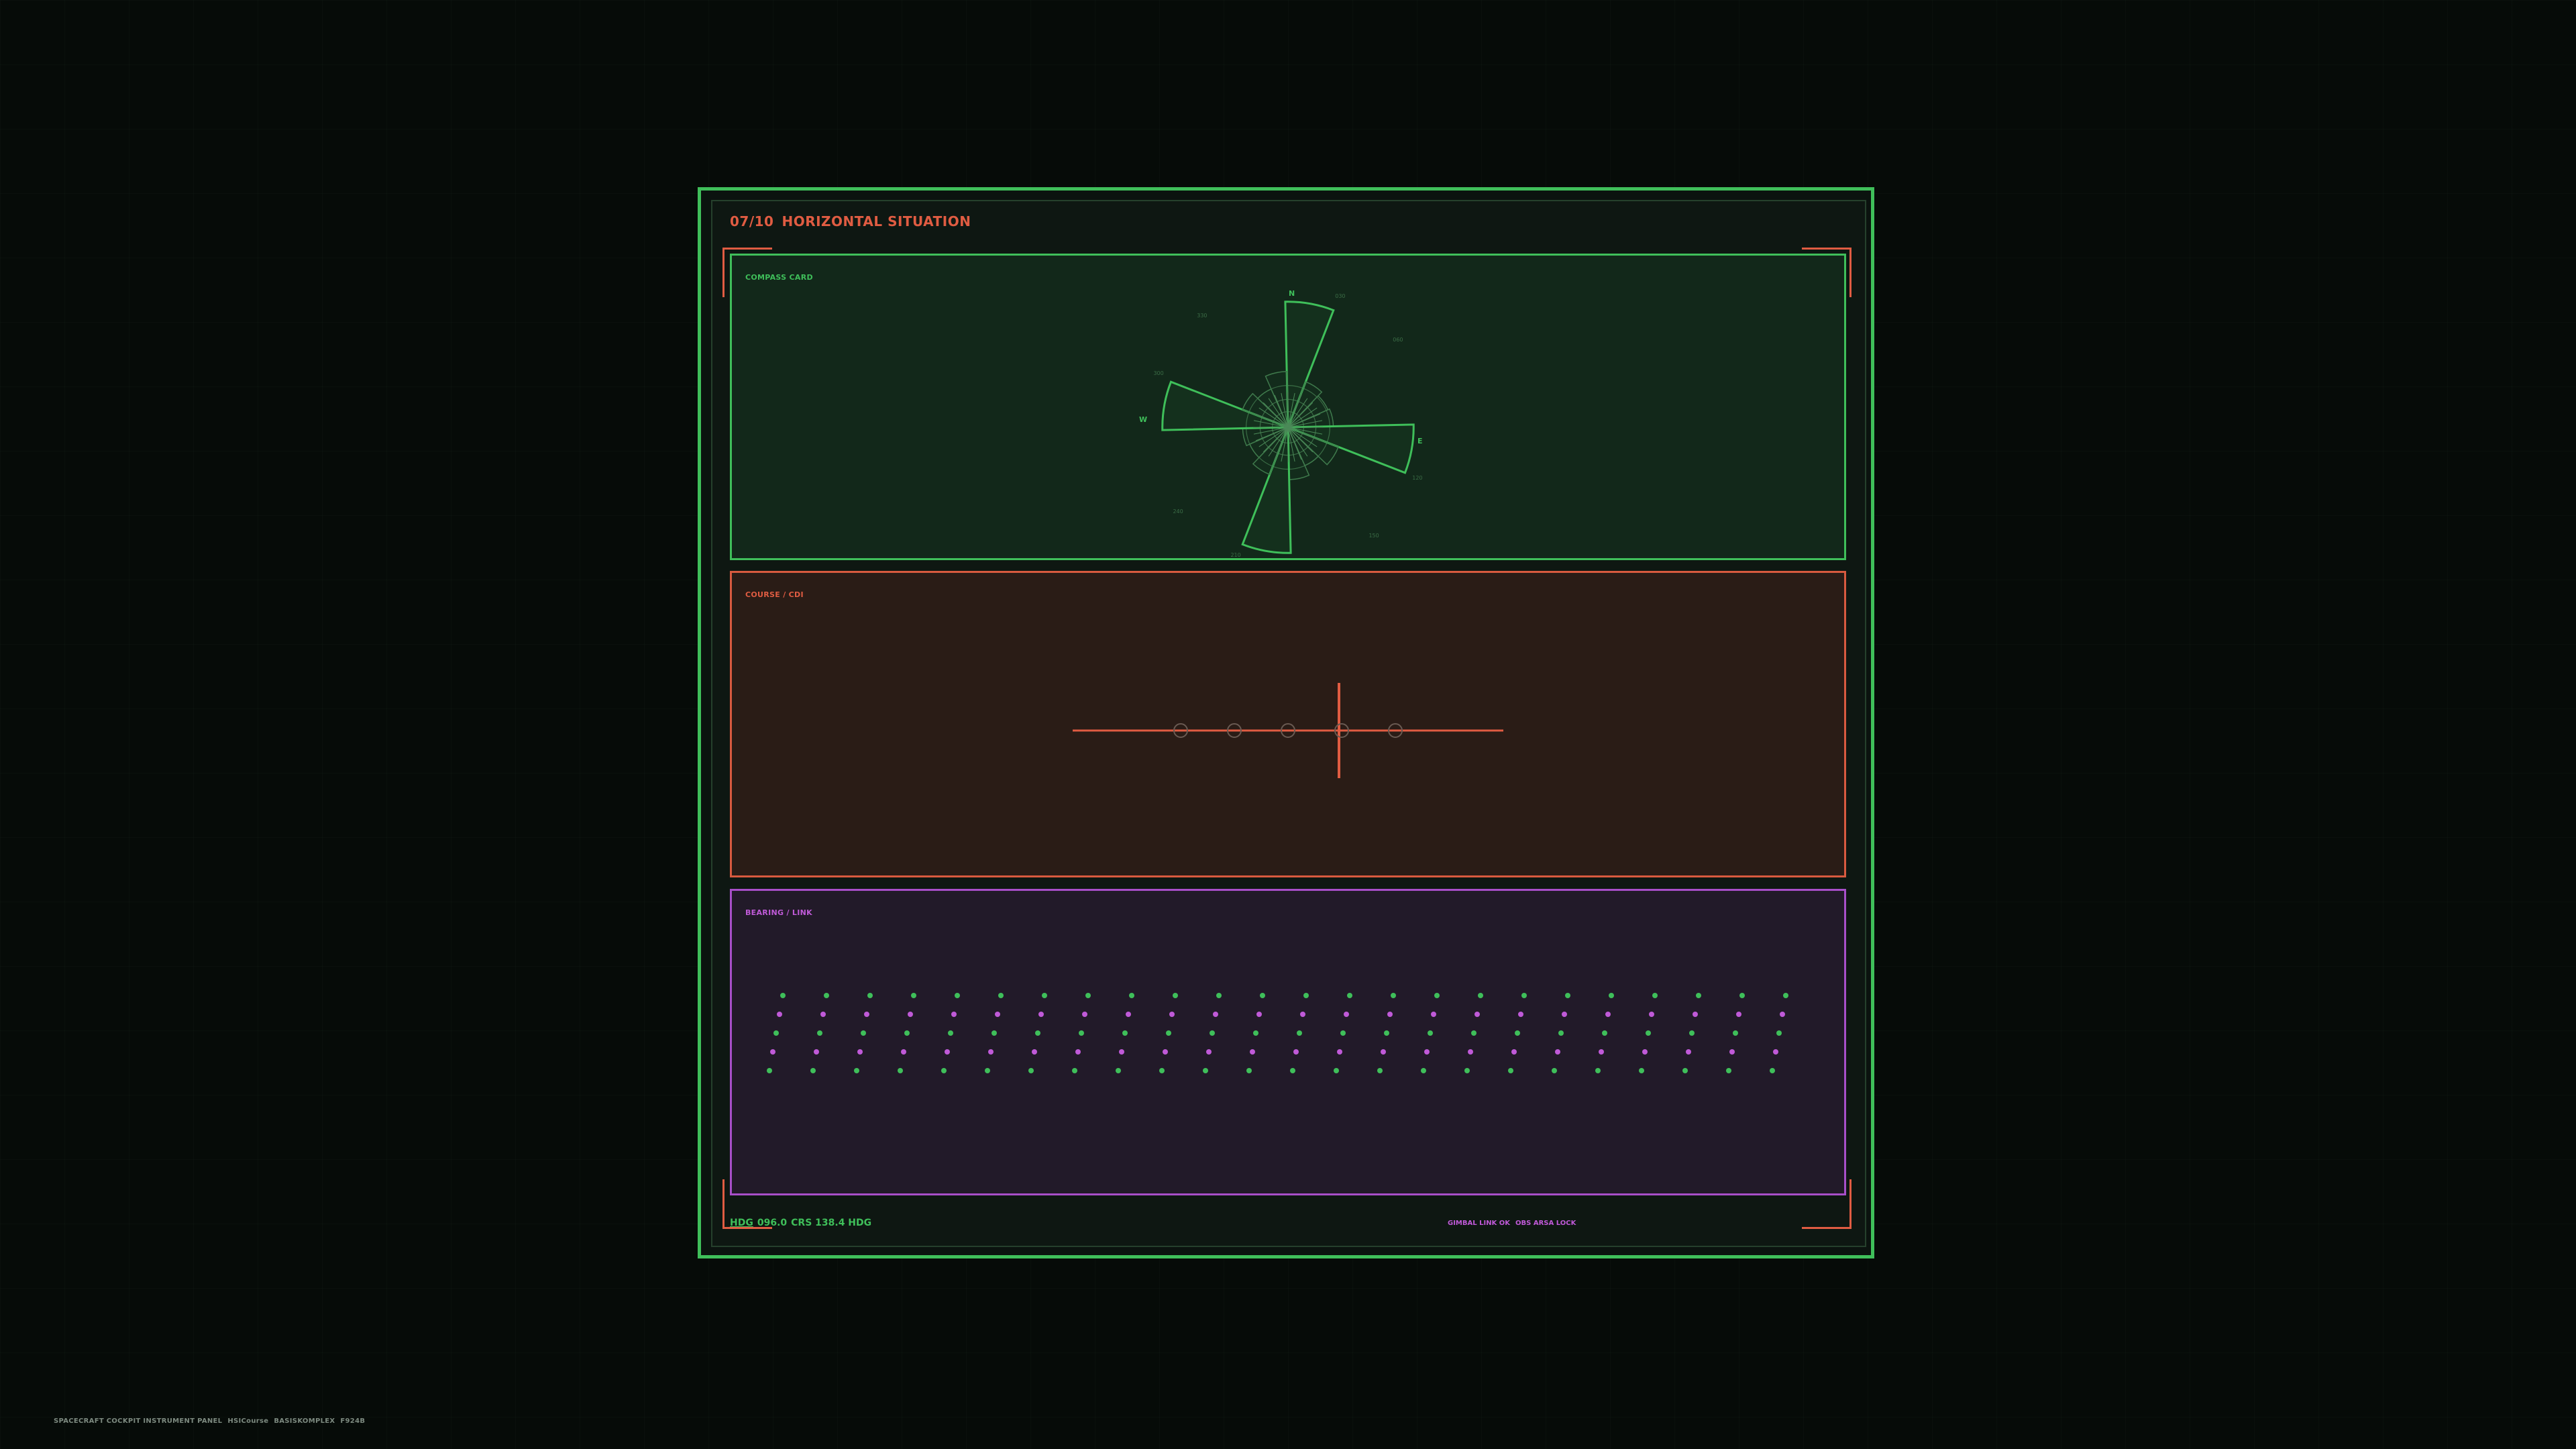 The height and width of the screenshot is (1449, 2576). Describe the element at coordinates (876, 221) in the screenshot. I see `panel-title-text: HORIZONTAL SITUATION` at that location.